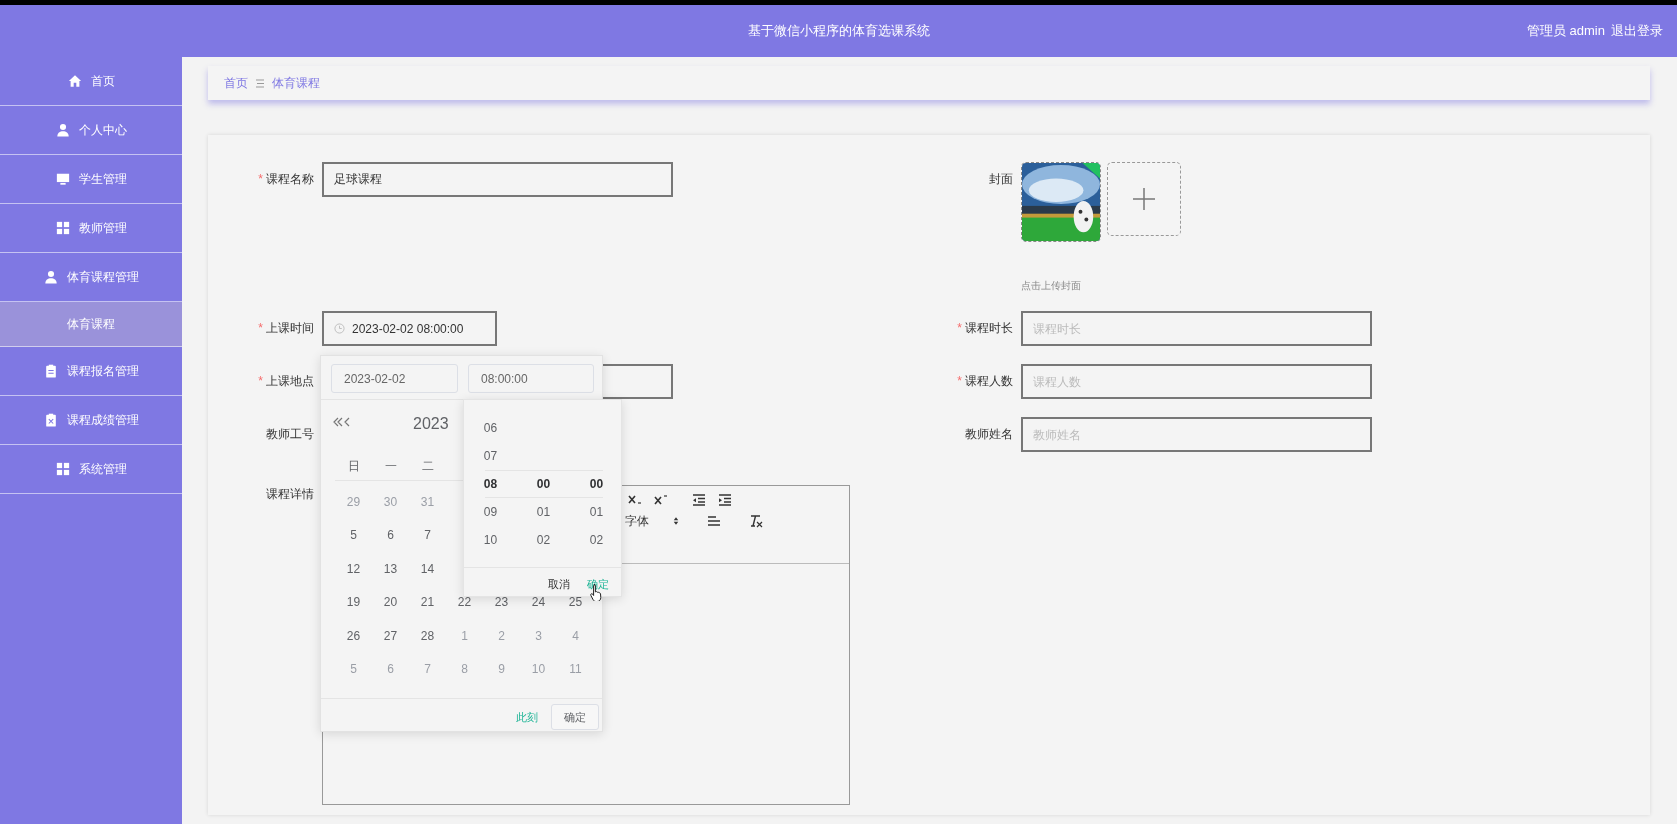  Describe the element at coordinates (427, 466) in the screenshot. I see `weekday-label: 二` at that location.